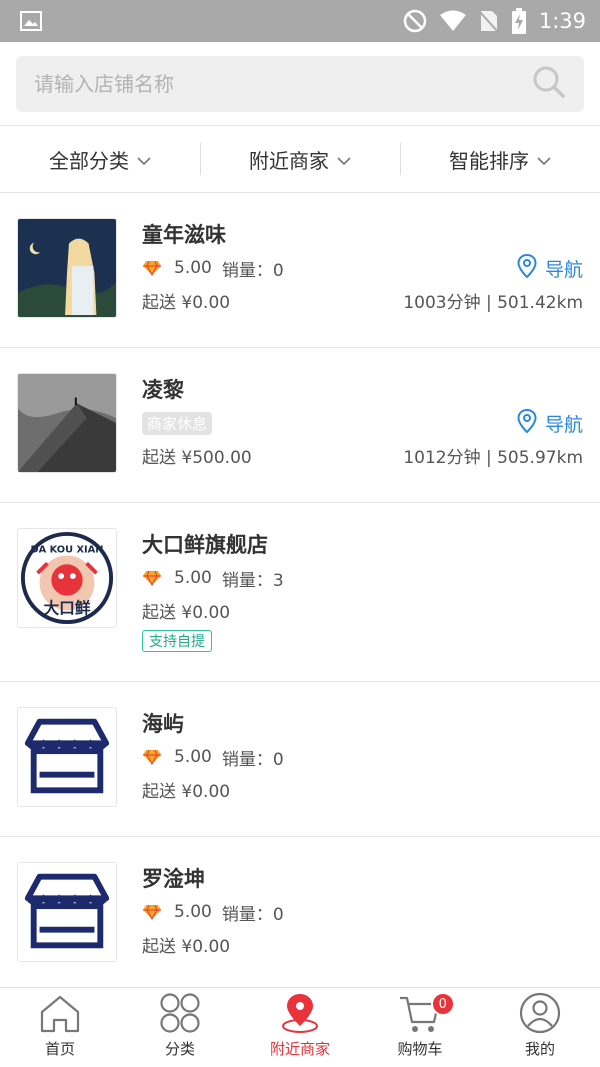 This screenshot has width=600, height=1067. Describe the element at coordinates (300, 21) in the screenshot. I see `status-bar: 1:39` at that location.